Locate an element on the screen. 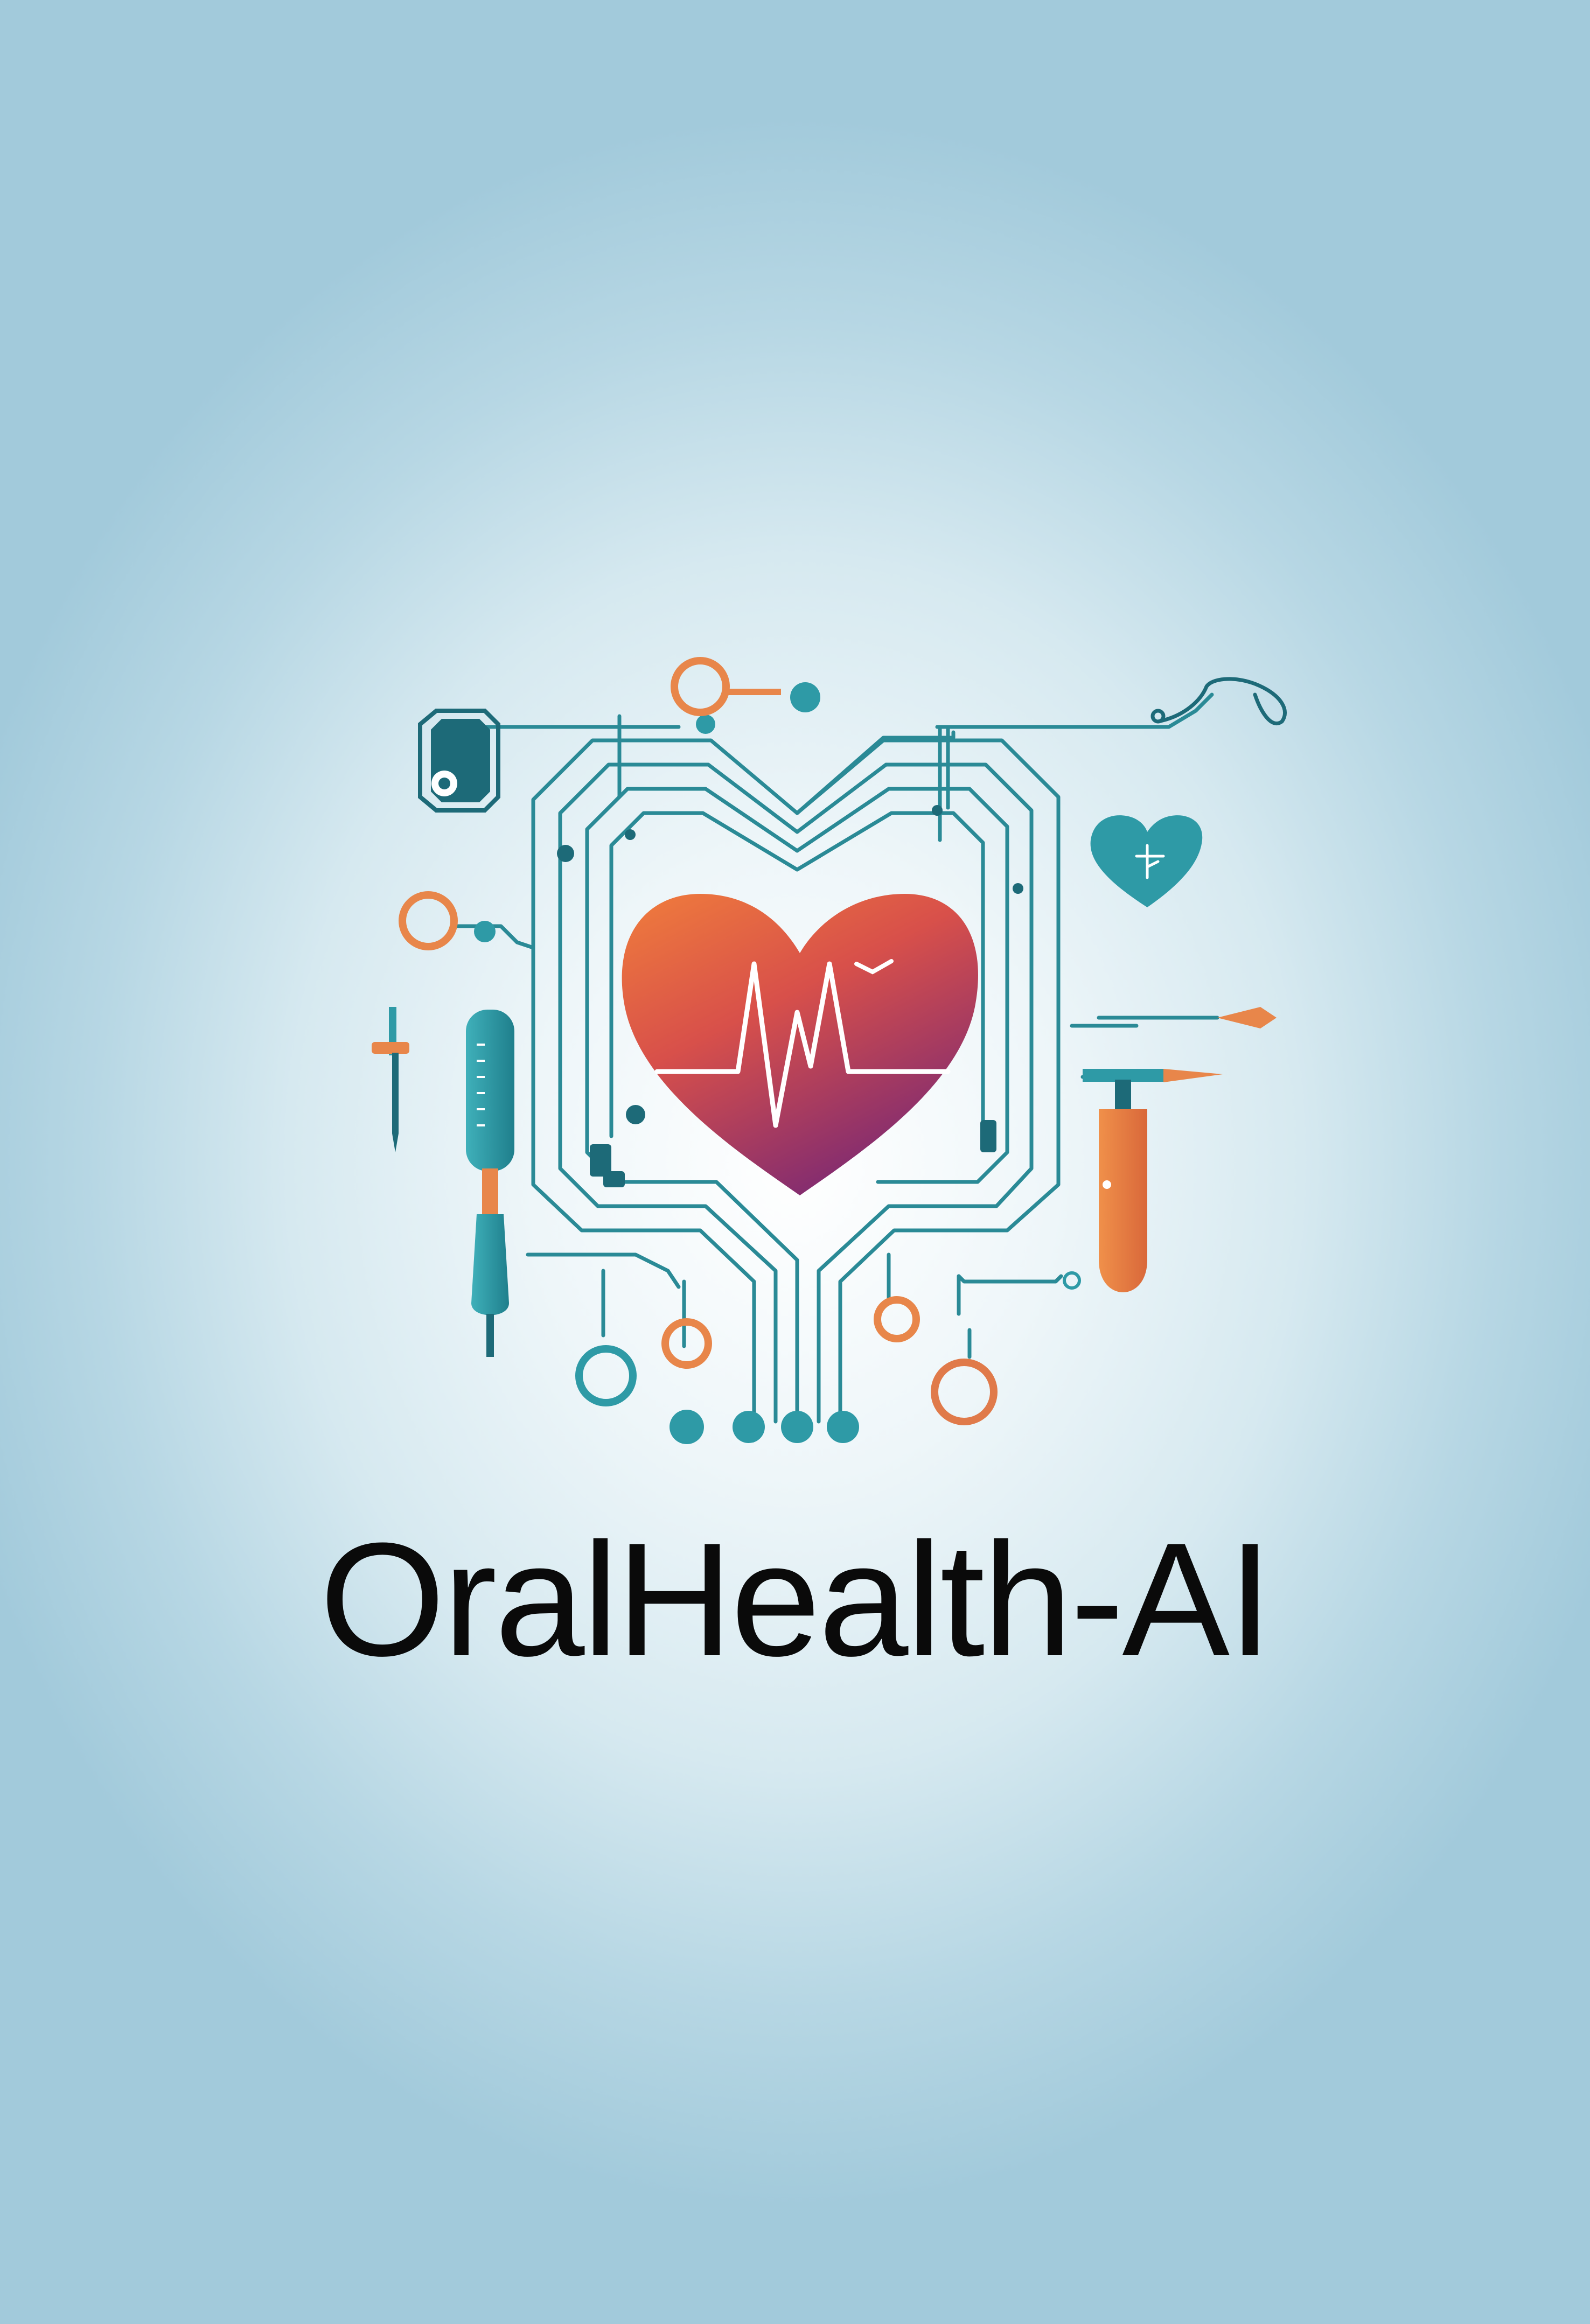 This screenshot has height=2324, width=1590. heart-pulse-icon is located at coordinates (800, 1044).